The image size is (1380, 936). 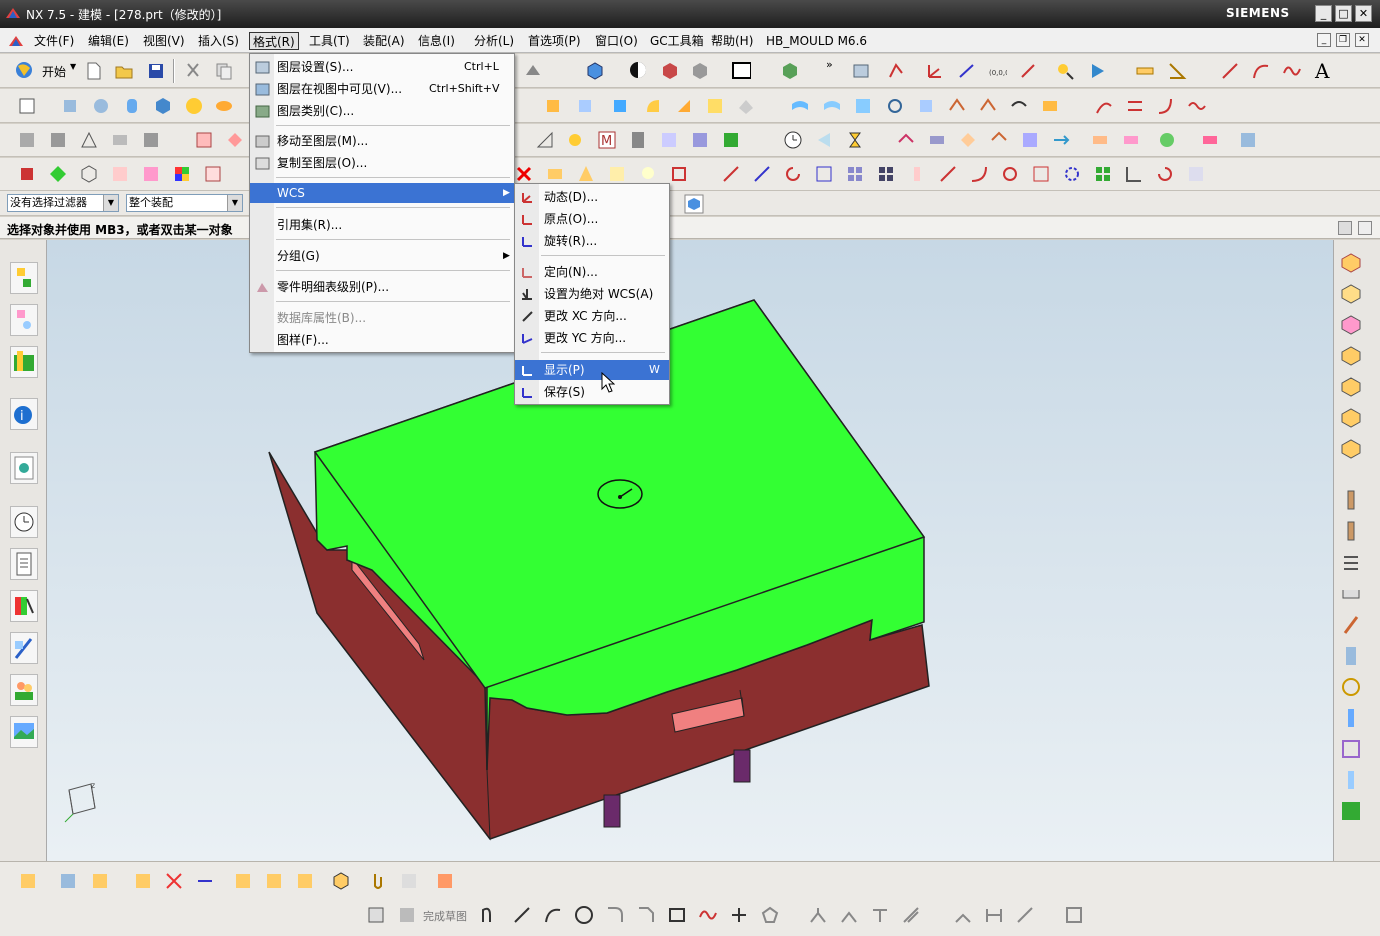 What do you see at coordinates (824, 174) in the screenshot?
I see `link-icon` at bounding box center [824, 174].